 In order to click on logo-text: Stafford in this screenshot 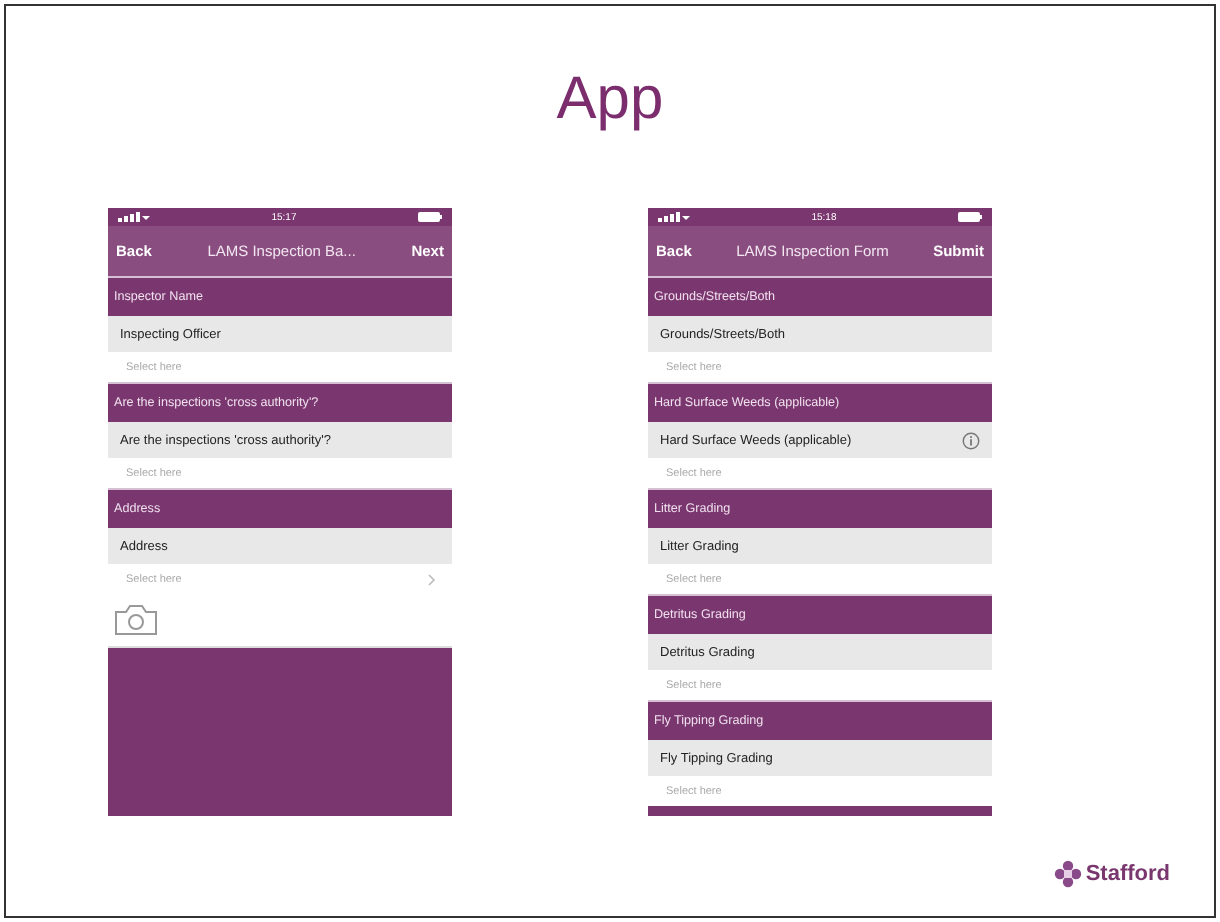, I will do `click(1127, 874)`.